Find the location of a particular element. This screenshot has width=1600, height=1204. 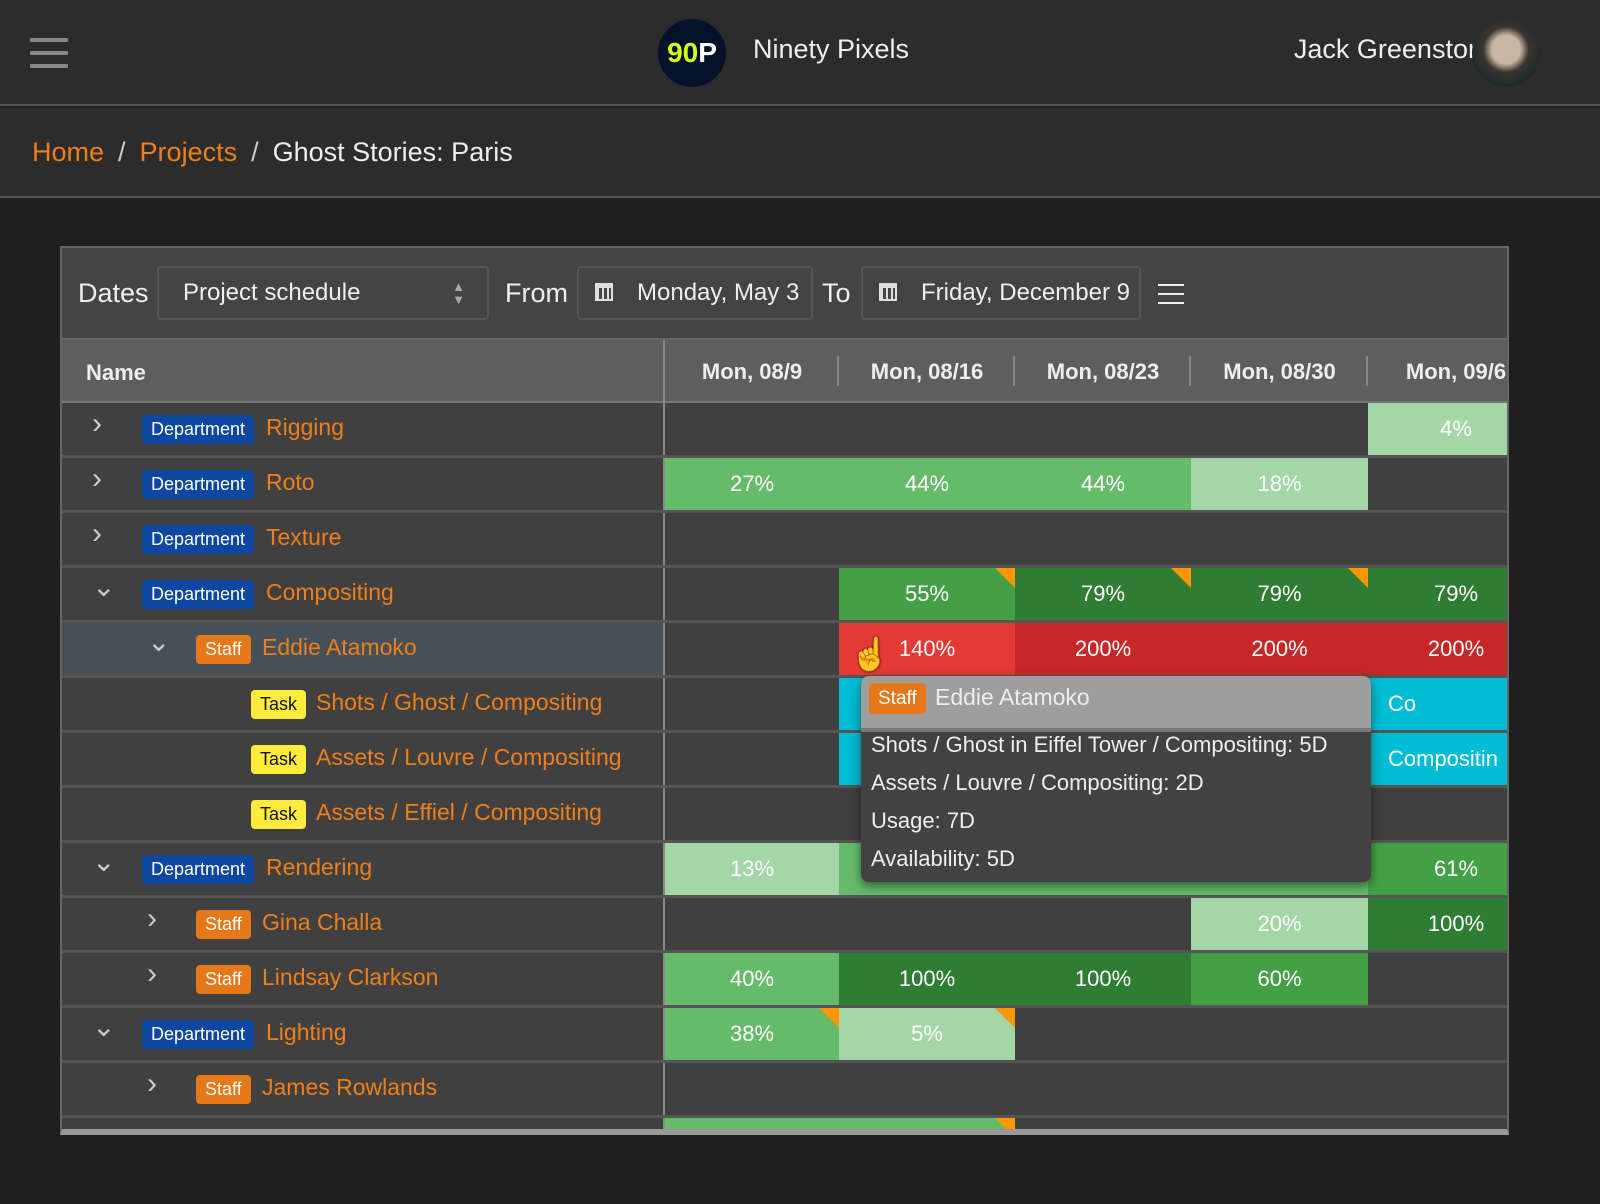

name-cell: › Staff James Rowlands is located at coordinates (363, 1089).